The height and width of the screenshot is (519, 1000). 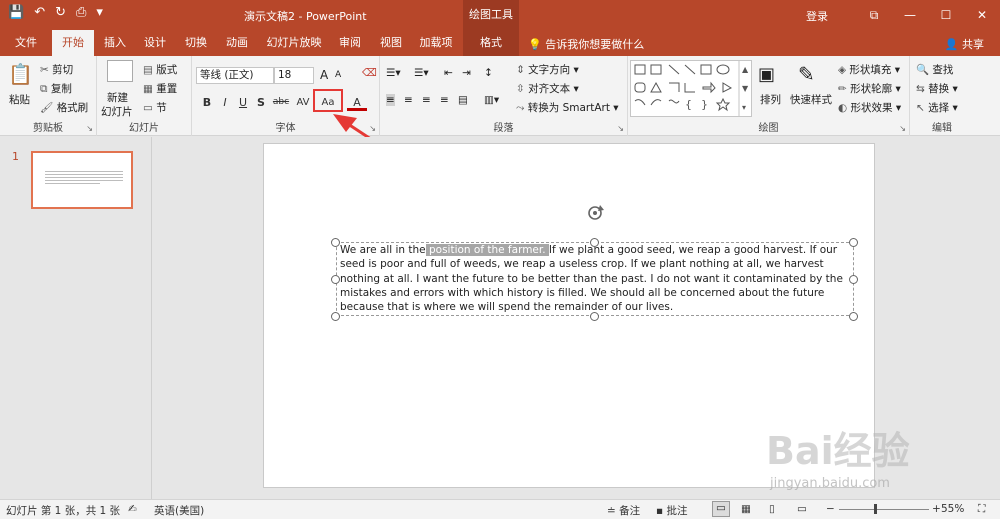 I want to click on slideshow-view-icon: ▭, so click(x=802, y=509).